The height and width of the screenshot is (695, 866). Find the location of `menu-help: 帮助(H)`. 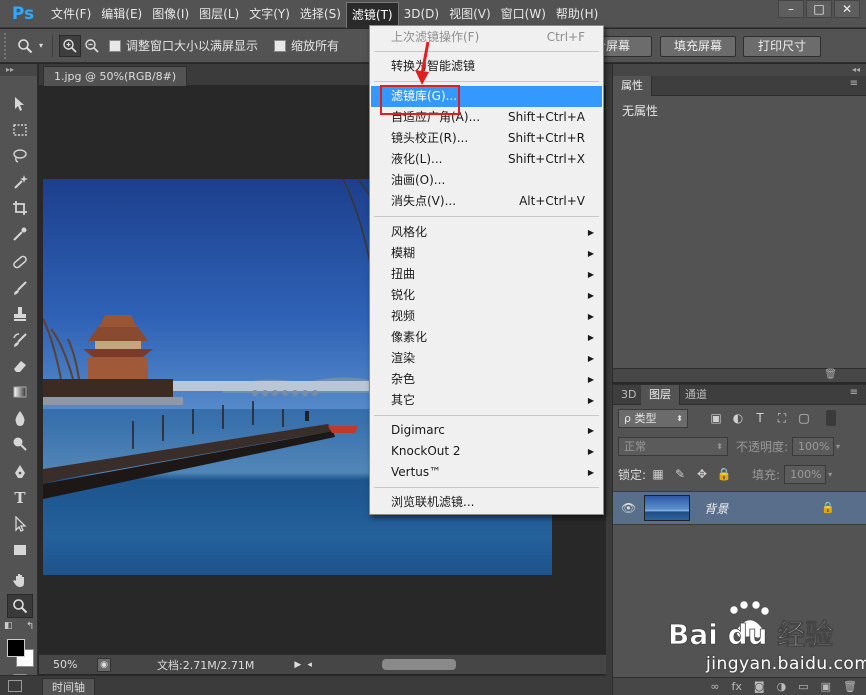

menu-help: 帮助(H) is located at coordinates (577, 14).